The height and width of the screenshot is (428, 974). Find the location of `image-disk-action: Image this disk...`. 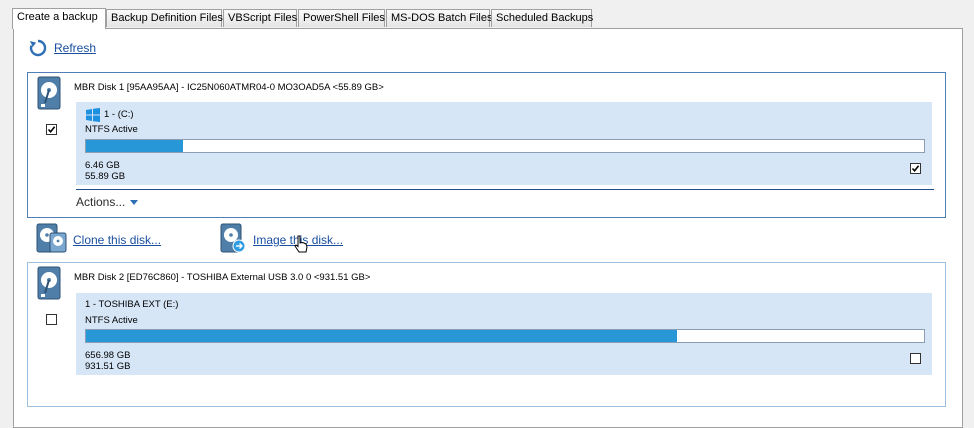

image-disk-action: Image this disk... is located at coordinates (285, 238).